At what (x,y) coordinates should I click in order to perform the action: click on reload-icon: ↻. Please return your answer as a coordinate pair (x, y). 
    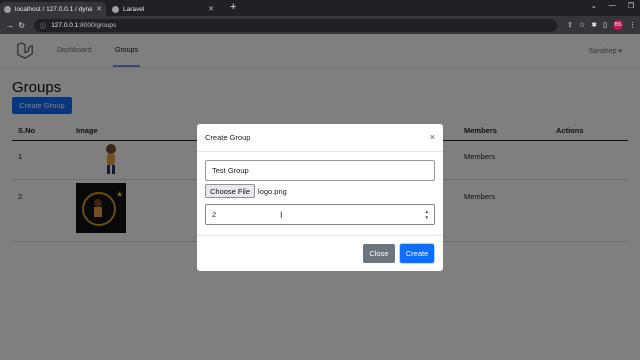
    Looking at the image, I should click on (22, 25).